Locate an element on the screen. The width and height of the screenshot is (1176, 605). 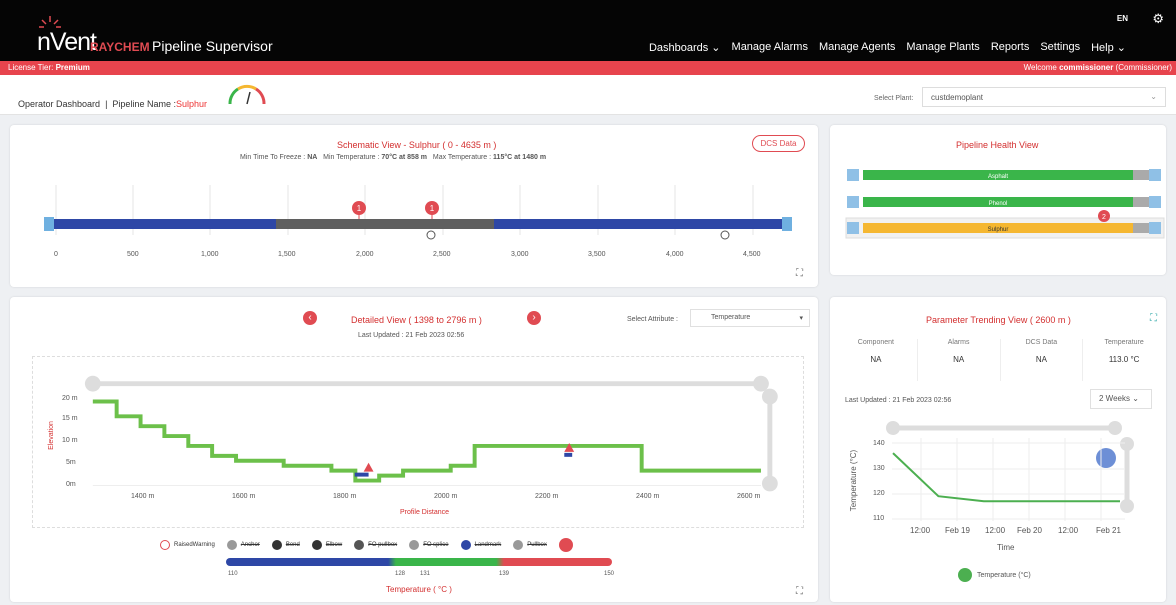
raised-warning-marker is located at coordinates (368, 467).